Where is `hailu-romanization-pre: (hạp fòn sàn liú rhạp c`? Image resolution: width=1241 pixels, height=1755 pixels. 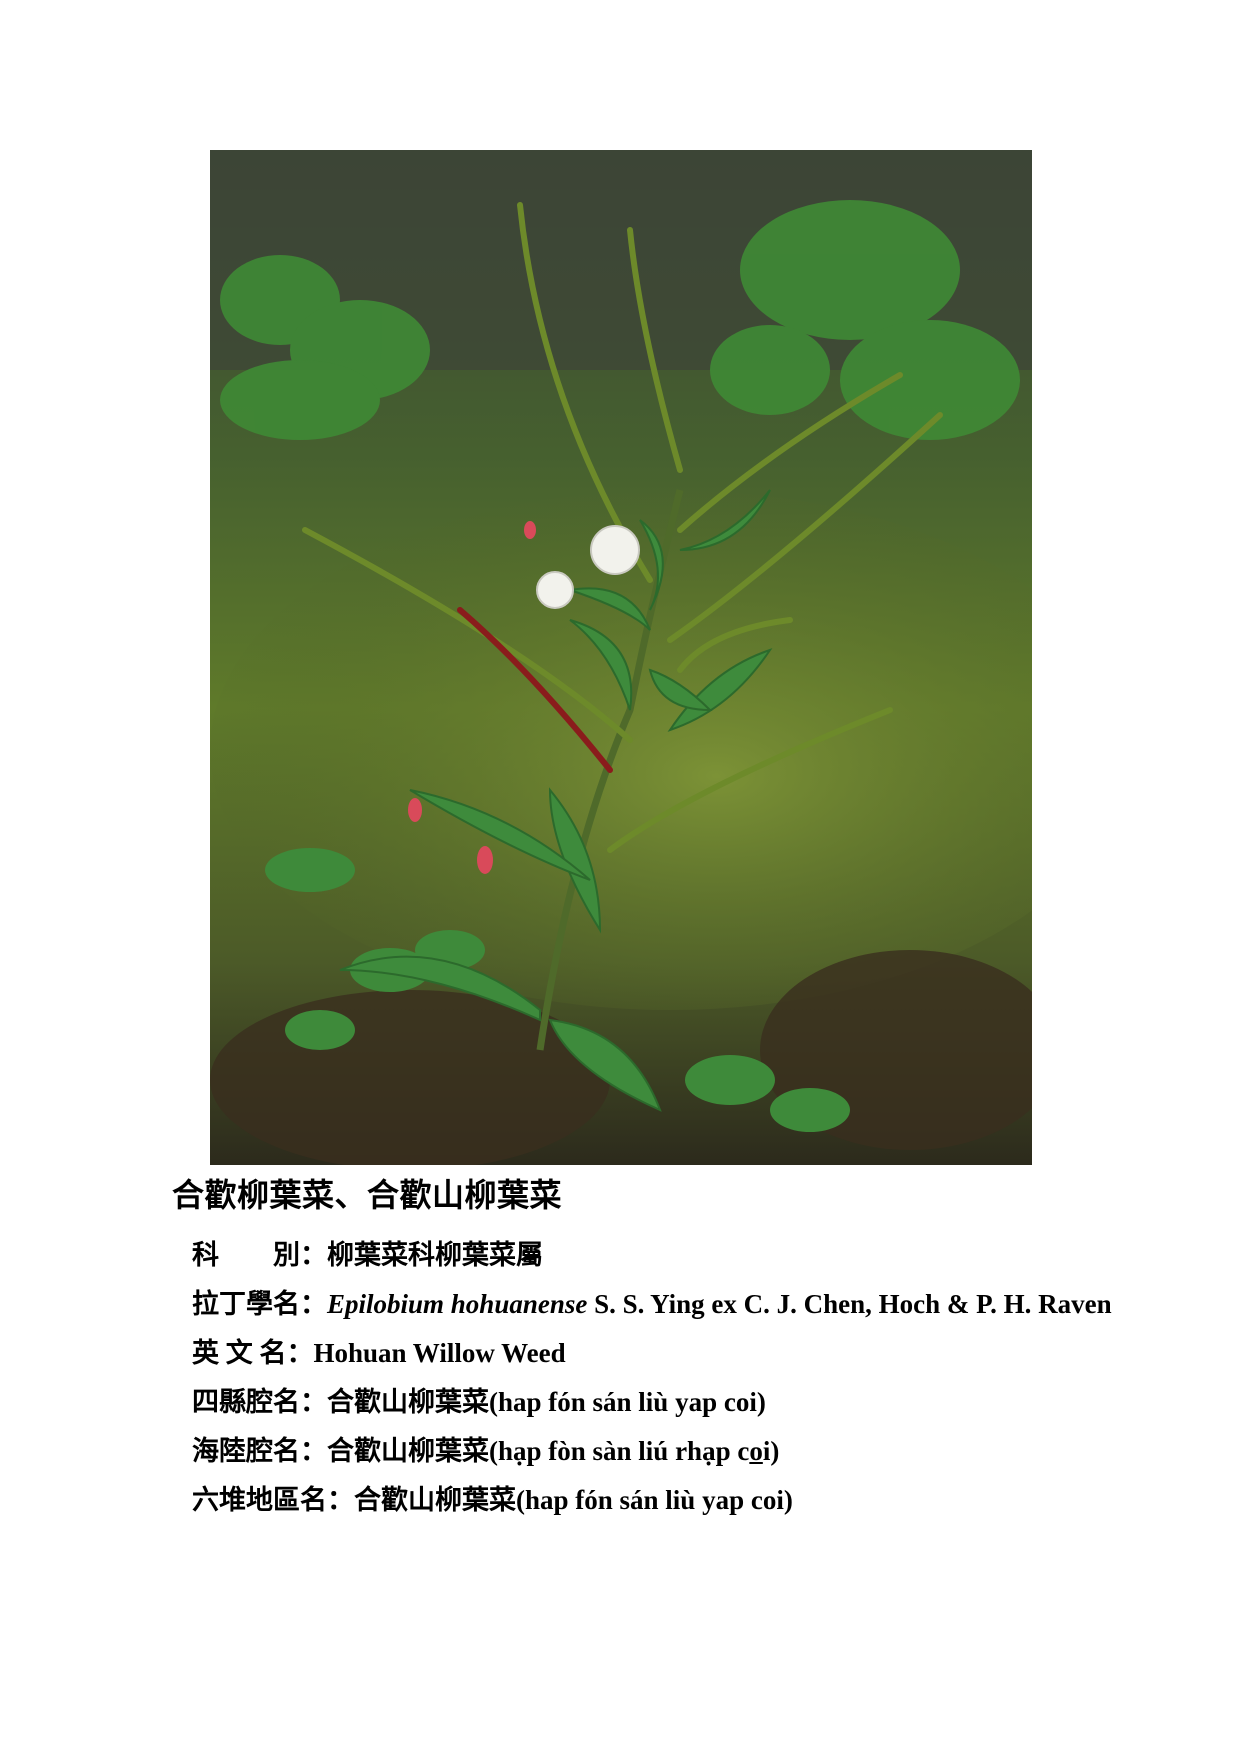 hailu-romanization-pre: (hạp fòn sàn liú rhạp c is located at coordinates (619, 1451).